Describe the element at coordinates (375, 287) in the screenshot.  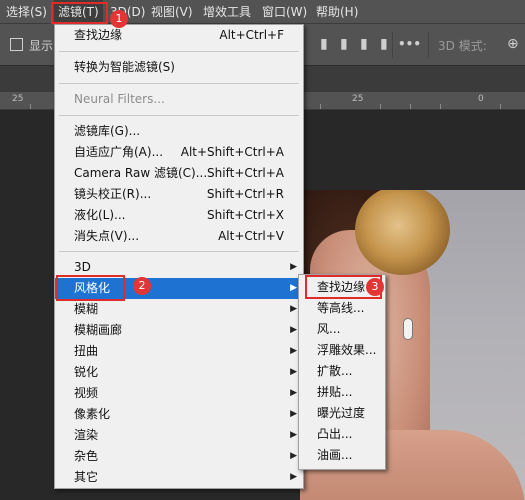
I see `annotation-badge-3: 3` at that location.